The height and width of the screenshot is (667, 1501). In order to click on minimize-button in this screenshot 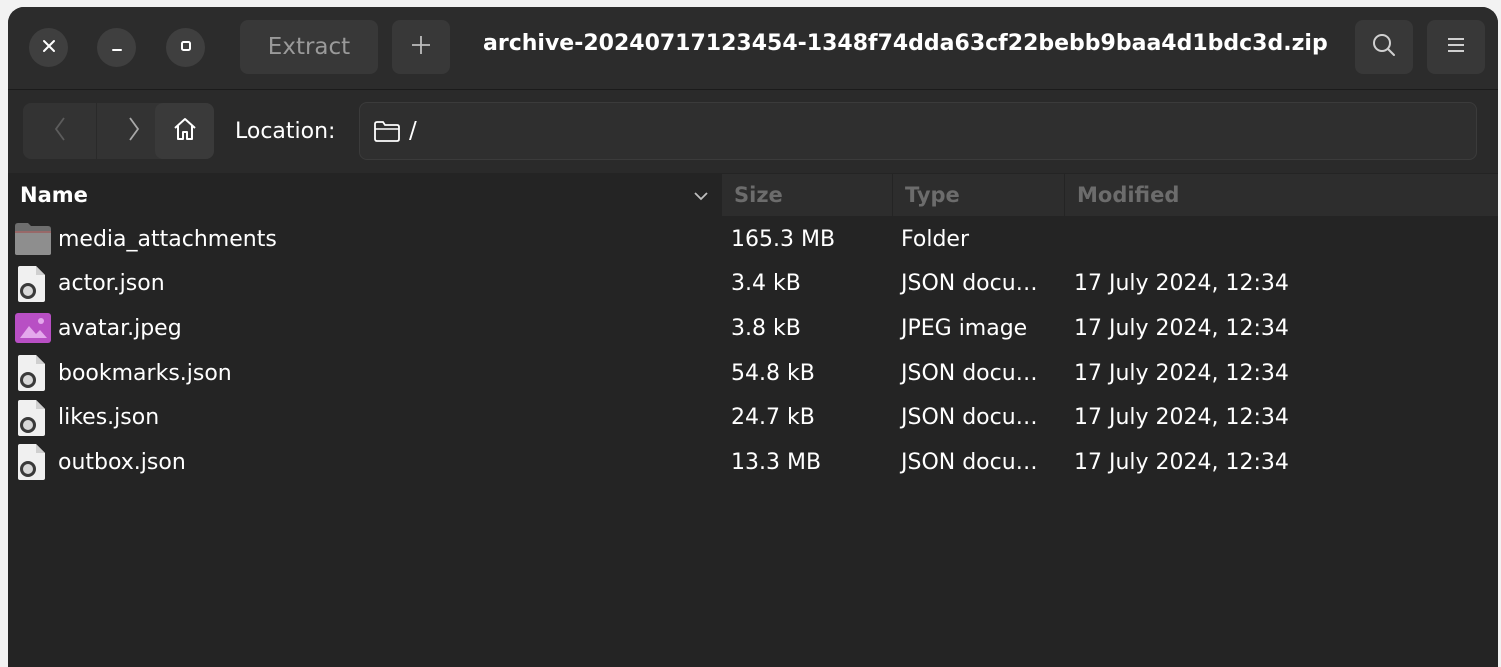, I will do `click(116, 47)`.